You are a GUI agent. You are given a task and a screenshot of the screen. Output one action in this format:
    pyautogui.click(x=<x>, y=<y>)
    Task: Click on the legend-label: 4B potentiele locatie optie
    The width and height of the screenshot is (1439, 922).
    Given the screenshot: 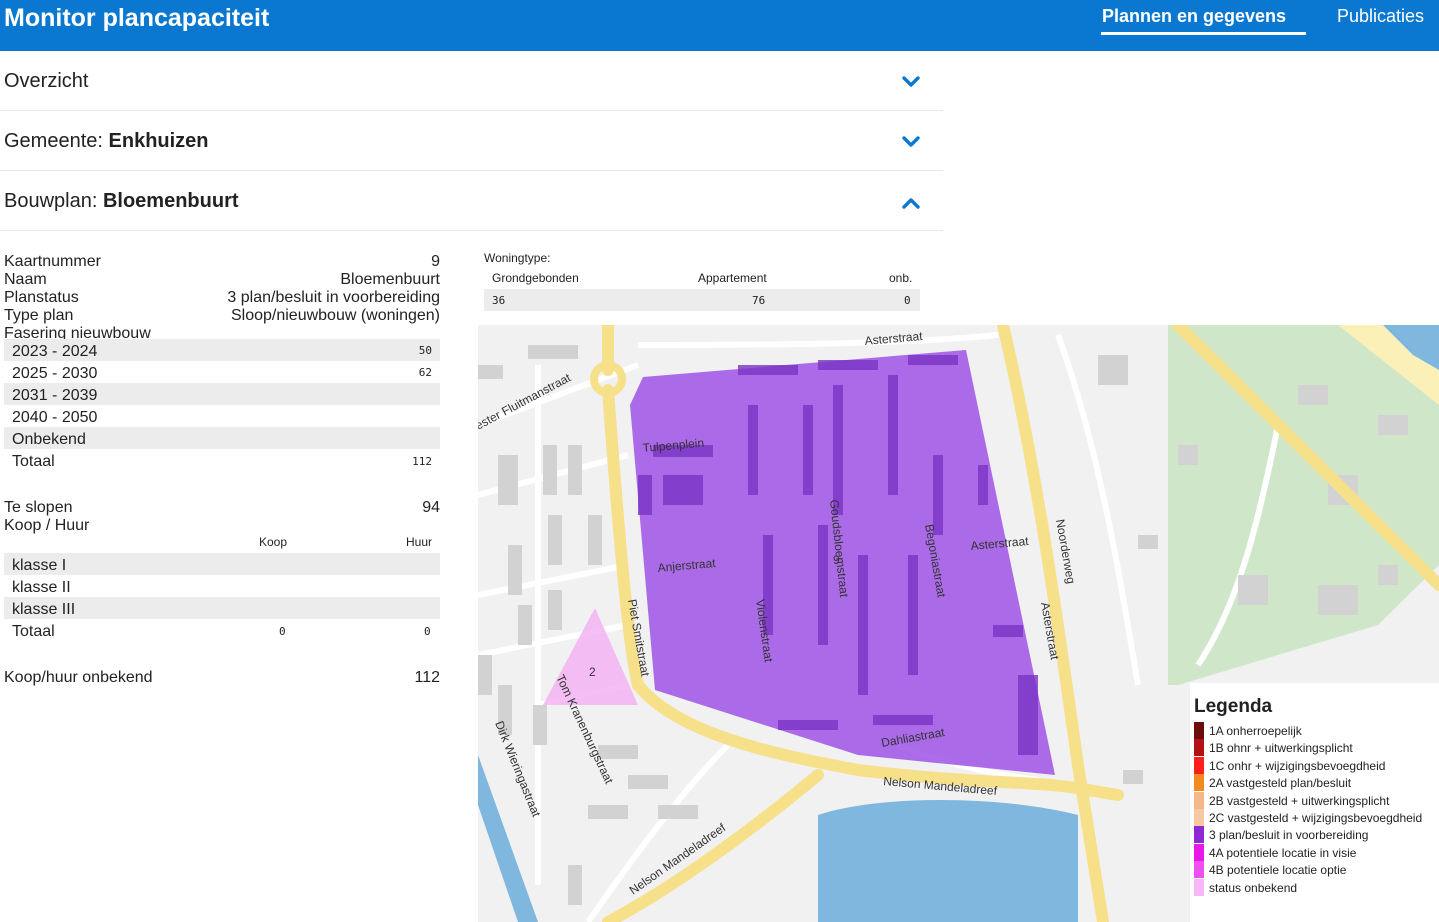 What is the action you would take?
    pyautogui.click(x=1278, y=870)
    